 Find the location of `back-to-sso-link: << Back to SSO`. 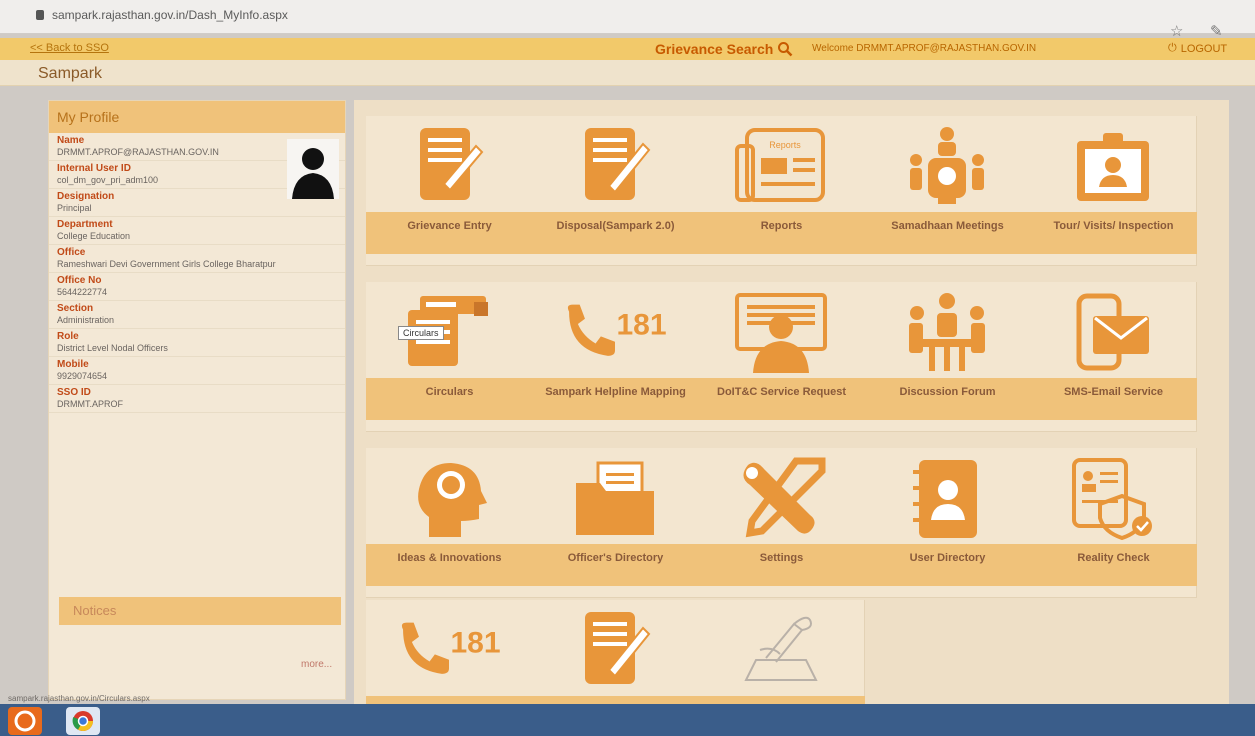

back-to-sso-link: << Back to SSO is located at coordinates (69, 48).